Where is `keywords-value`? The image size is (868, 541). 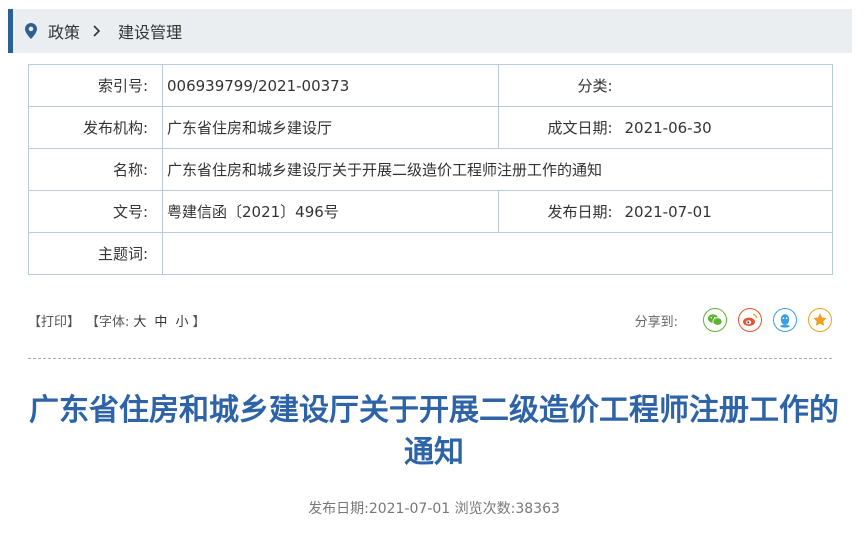
keywords-value is located at coordinates (497, 253).